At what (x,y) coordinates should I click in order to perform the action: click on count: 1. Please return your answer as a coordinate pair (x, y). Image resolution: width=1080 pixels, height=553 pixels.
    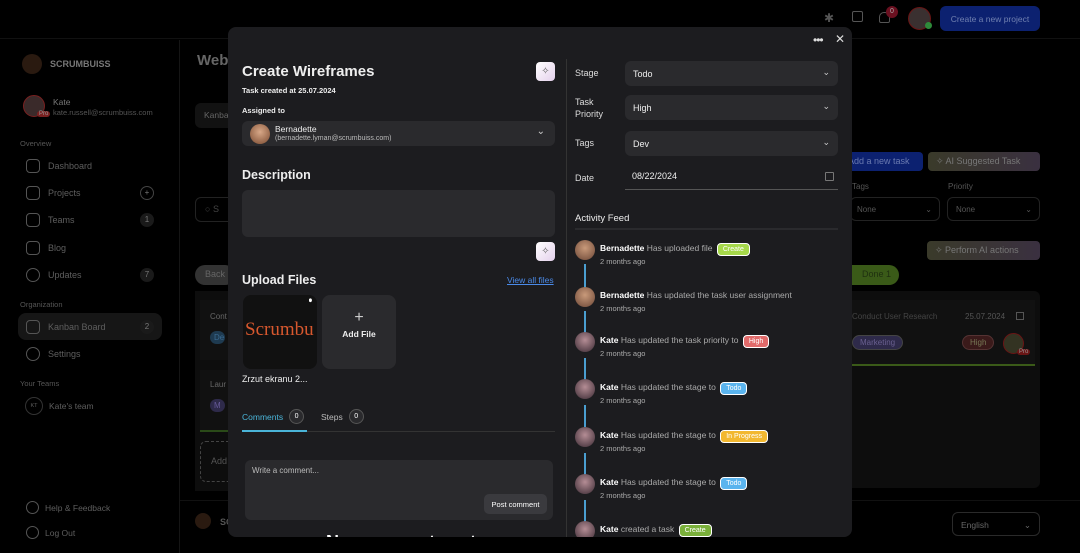
    Looking at the image, I should click on (147, 219).